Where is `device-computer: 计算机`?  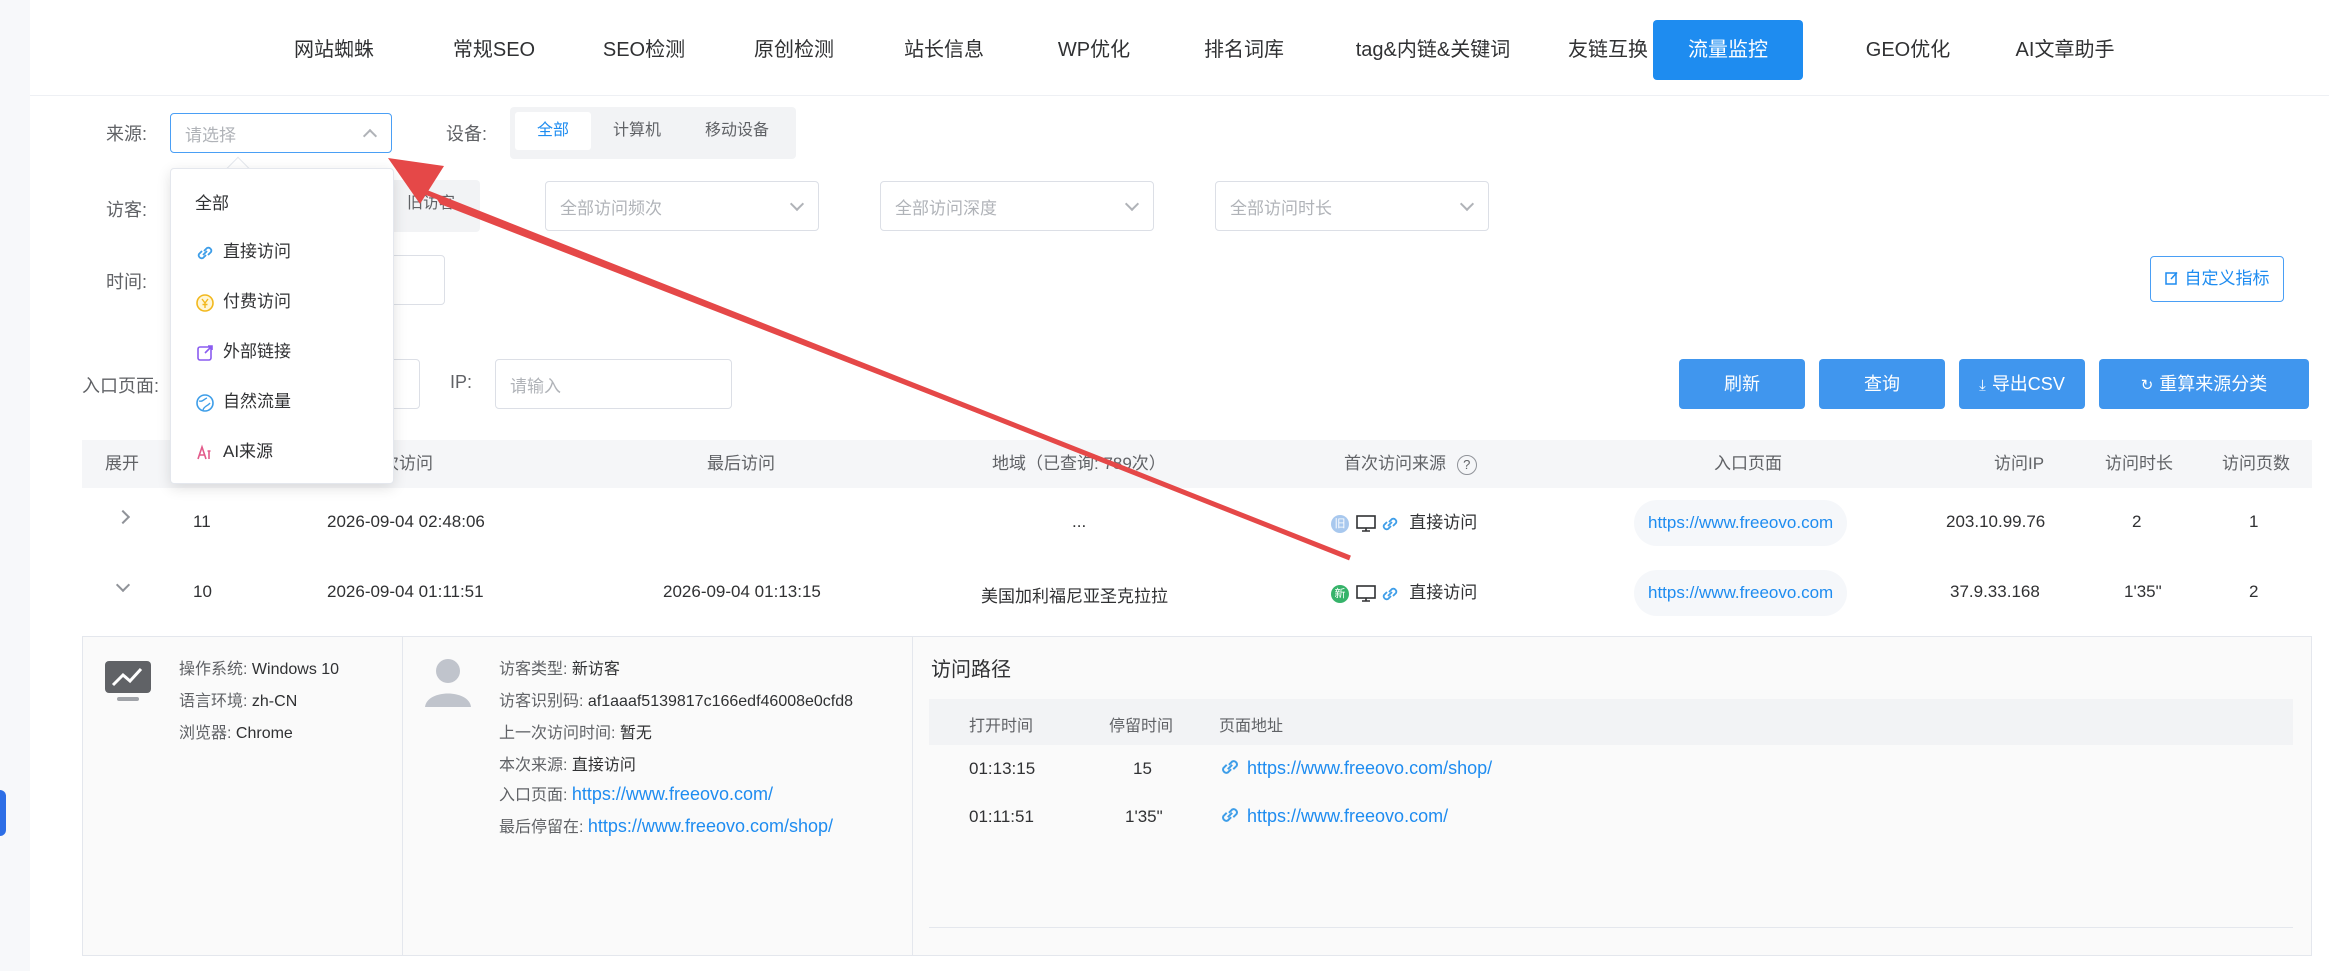 device-computer: 计算机 is located at coordinates (637, 131).